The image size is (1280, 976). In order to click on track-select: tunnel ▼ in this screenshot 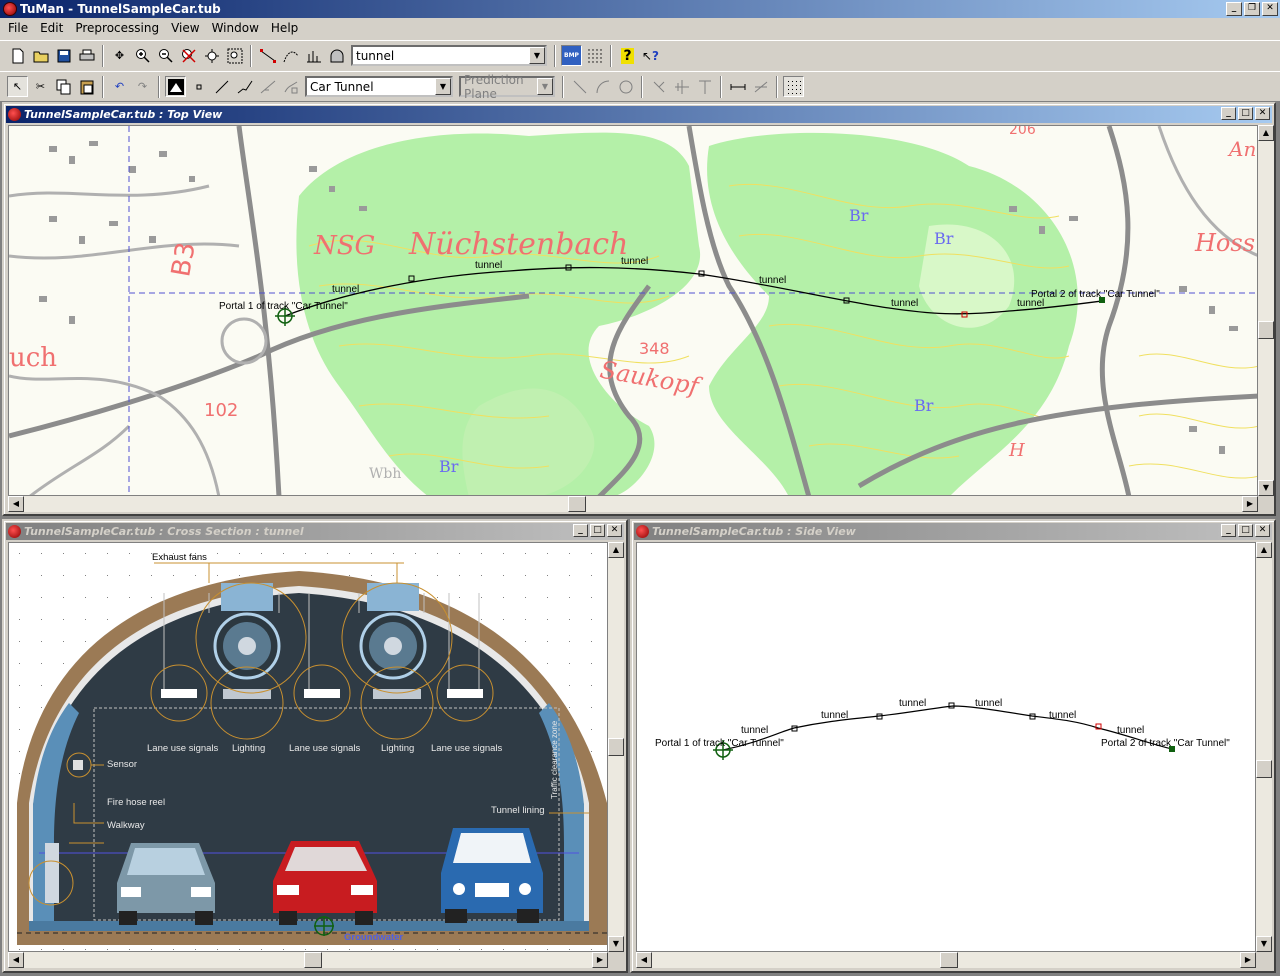, I will do `click(449, 55)`.